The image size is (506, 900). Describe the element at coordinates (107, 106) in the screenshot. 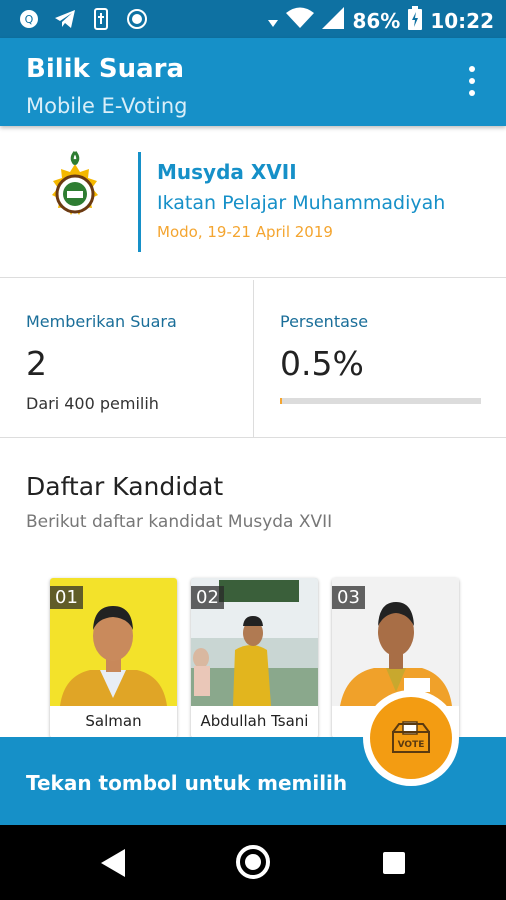

I see `app-subtitle: Mobile E-Voting` at that location.